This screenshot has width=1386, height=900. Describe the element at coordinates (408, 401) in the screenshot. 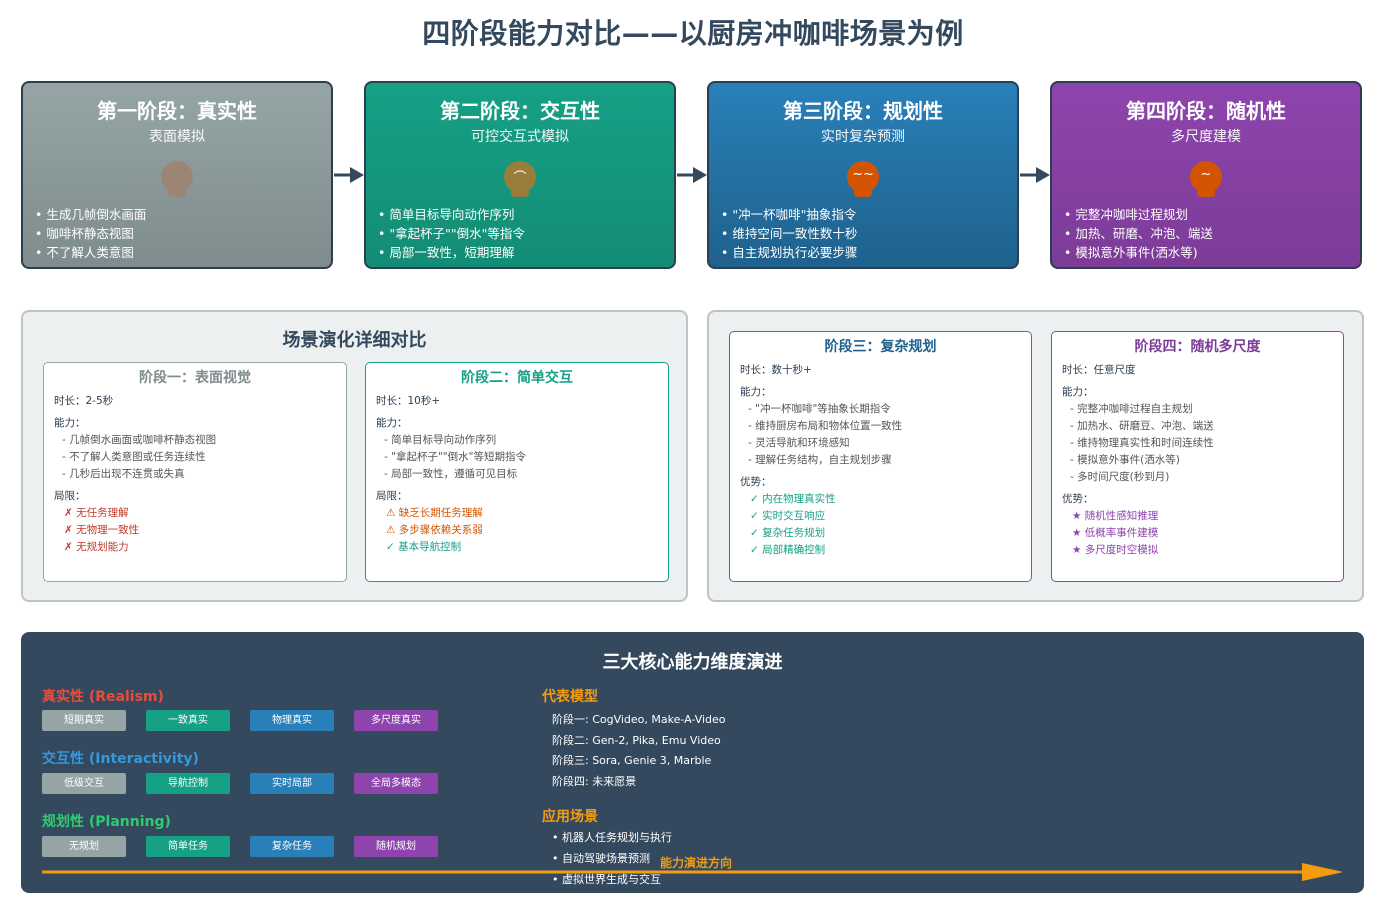

I see `duration-text: 时长：10秒+` at that location.